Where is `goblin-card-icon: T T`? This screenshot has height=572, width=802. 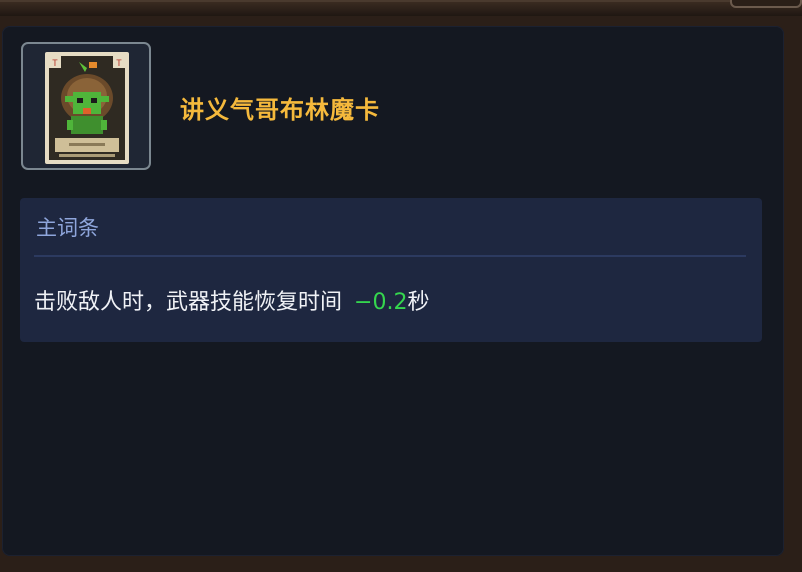
goblin-card-icon: T T is located at coordinates (87, 108).